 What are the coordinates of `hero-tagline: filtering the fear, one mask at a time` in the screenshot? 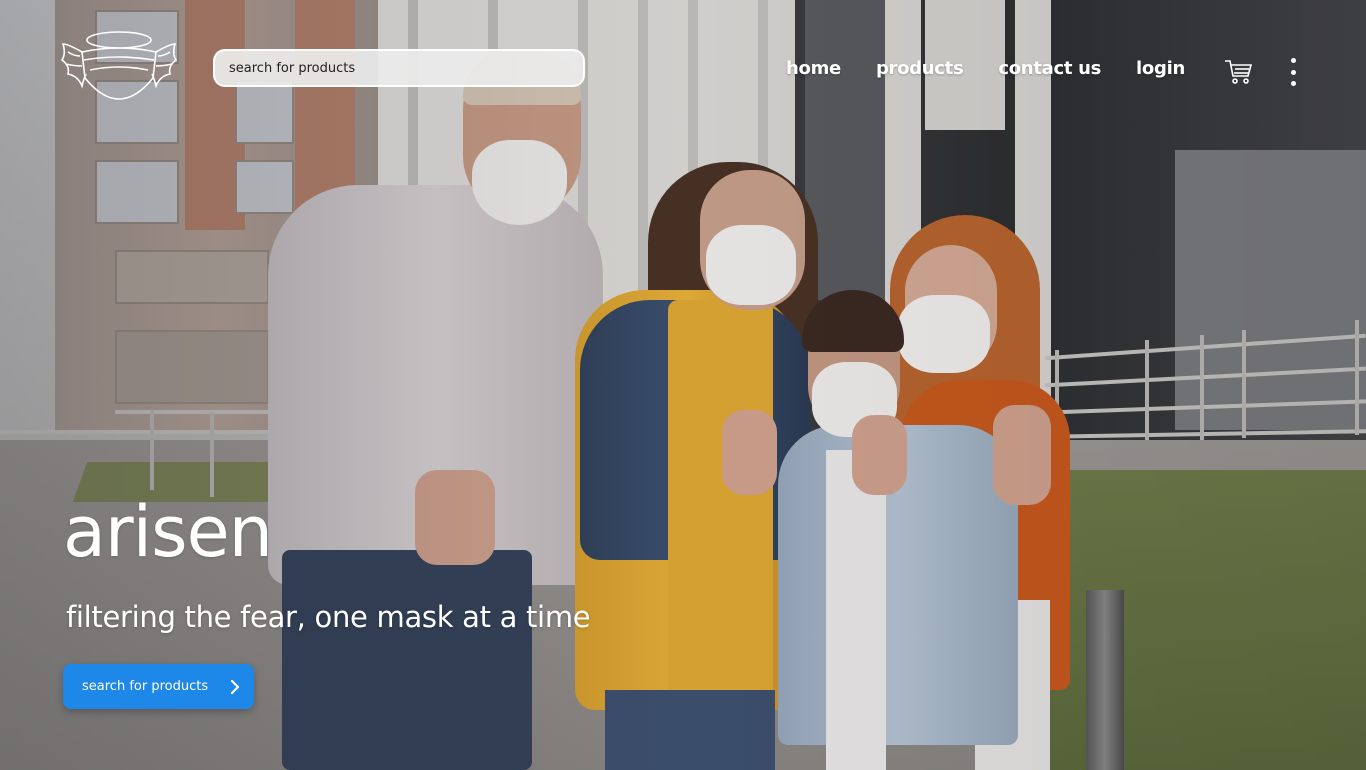 It's located at (328, 617).